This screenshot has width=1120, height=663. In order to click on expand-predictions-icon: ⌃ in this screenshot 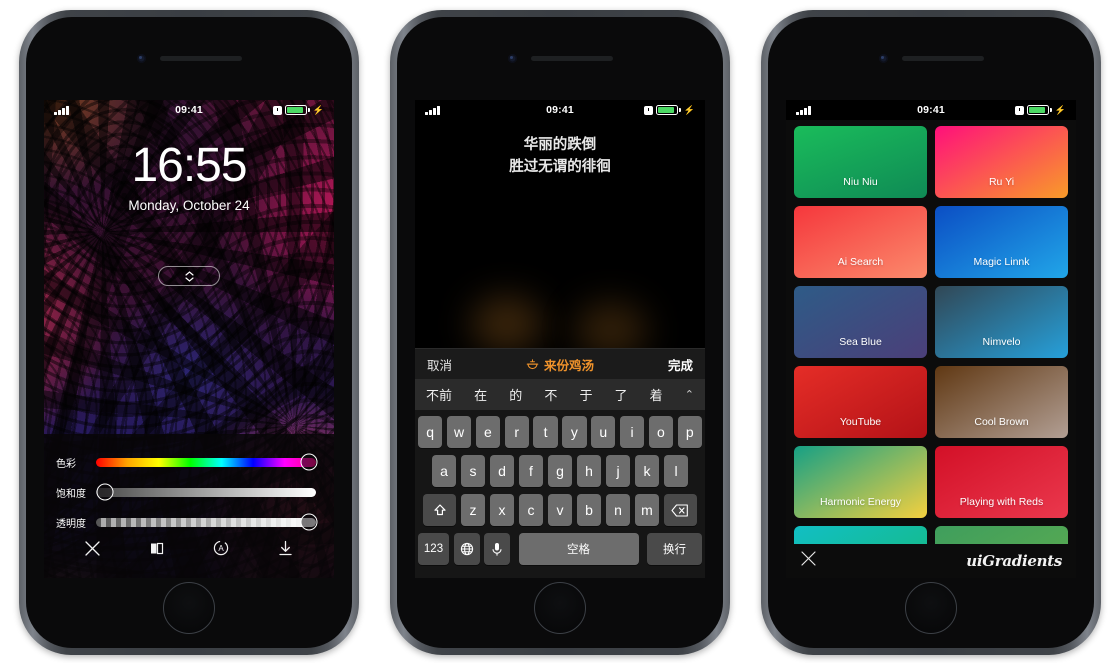, I will do `click(689, 394)`.